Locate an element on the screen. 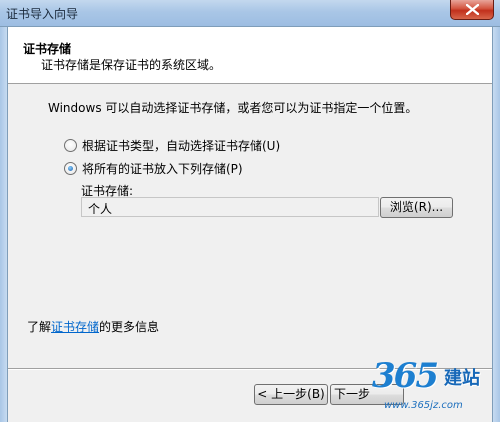  watermark-number: 365 is located at coordinates (405, 376).